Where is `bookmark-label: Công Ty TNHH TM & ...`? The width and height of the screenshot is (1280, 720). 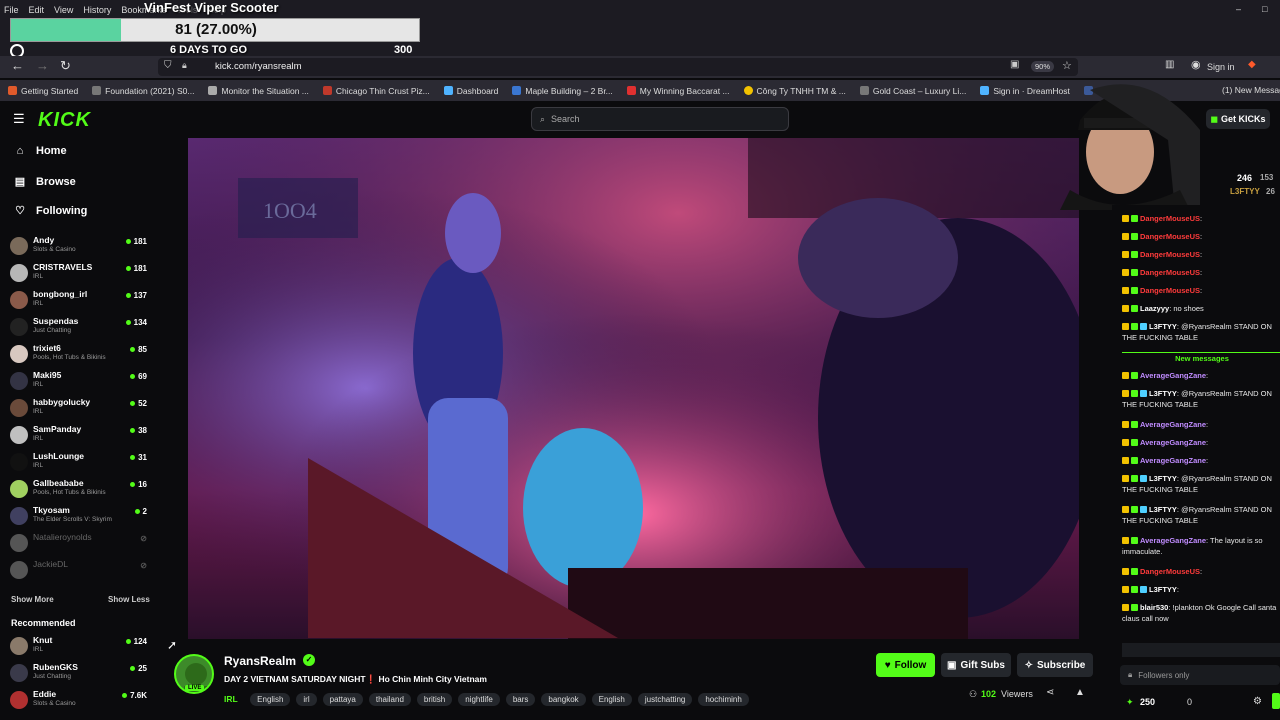
bookmark-label: Công Ty TNHH TM & ... is located at coordinates (801, 90).